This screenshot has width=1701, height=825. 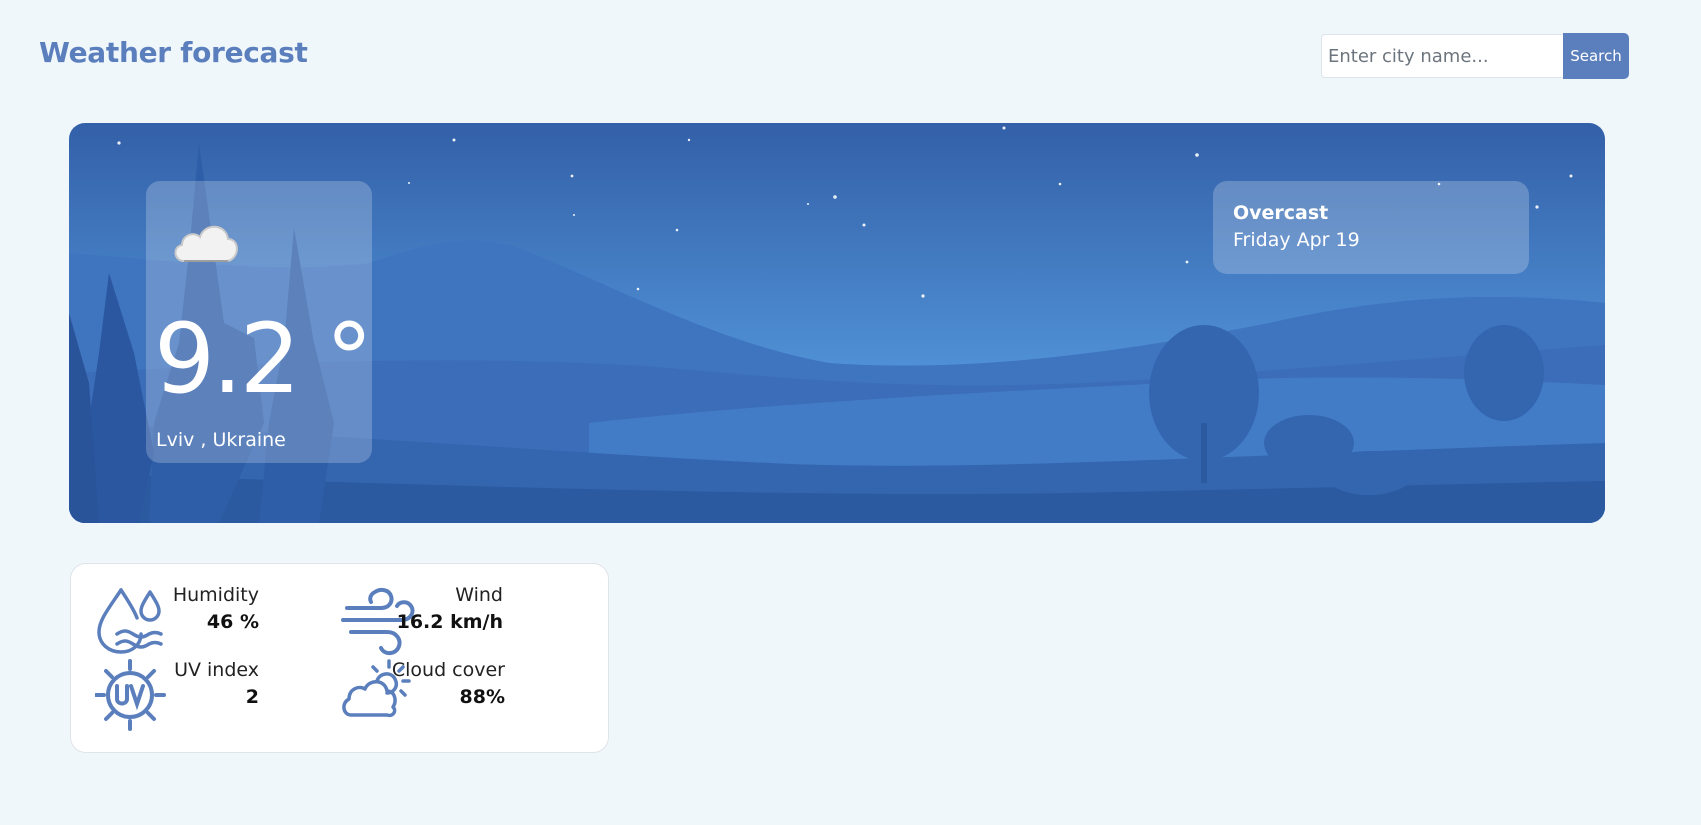 What do you see at coordinates (1371, 227) in the screenshot?
I see `condition-card: Overcast Friday Apr 19` at bounding box center [1371, 227].